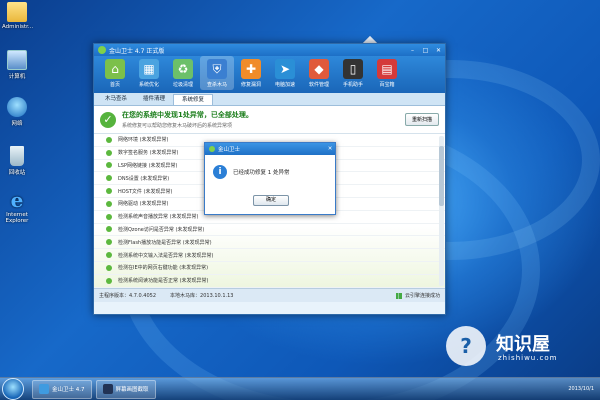 Image resolution: width=600 pixels, height=400 pixels. What do you see at coordinates (319, 72) in the screenshot?
I see `tool-software-manager: ◆ 软件管理` at bounding box center [319, 72].